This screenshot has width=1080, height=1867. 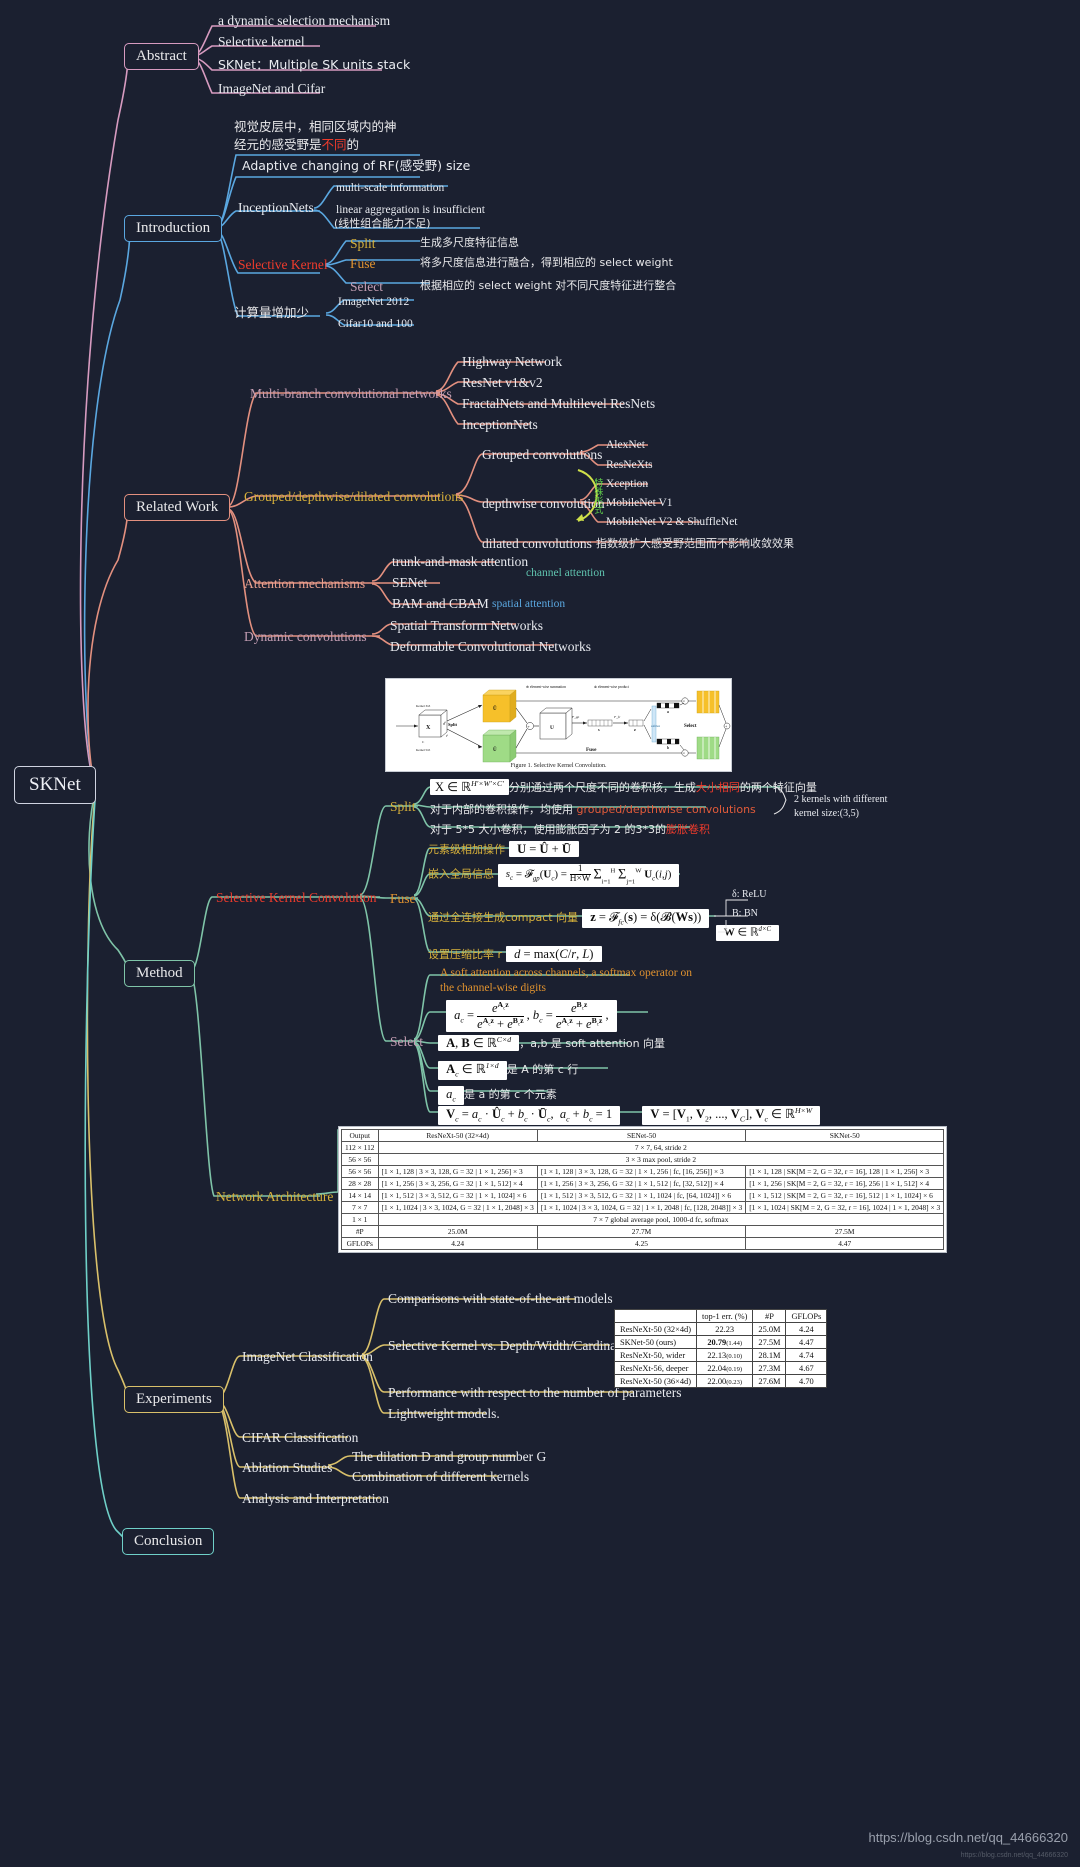 I want to click on svg-text: X, so click(x=428, y=728).